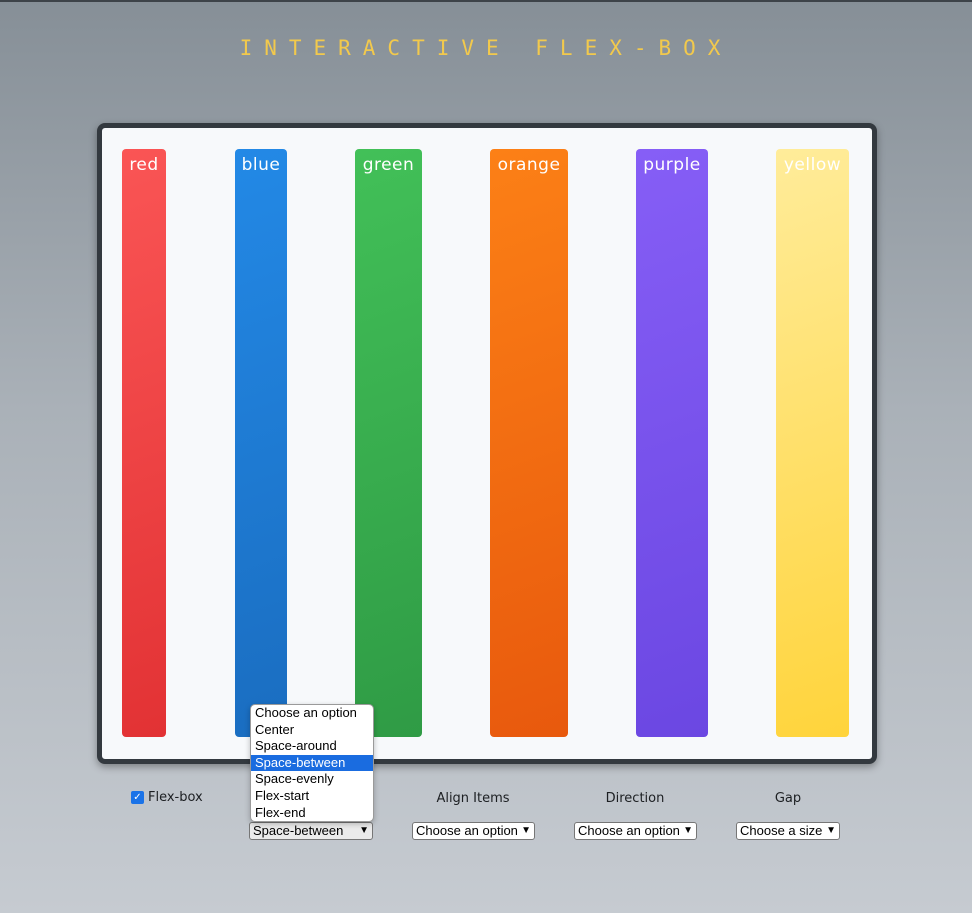 Image resolution: width=972 pixels, height=913 pixels. I want to click on dropdown-option: Flex-start, so click(312, 796).